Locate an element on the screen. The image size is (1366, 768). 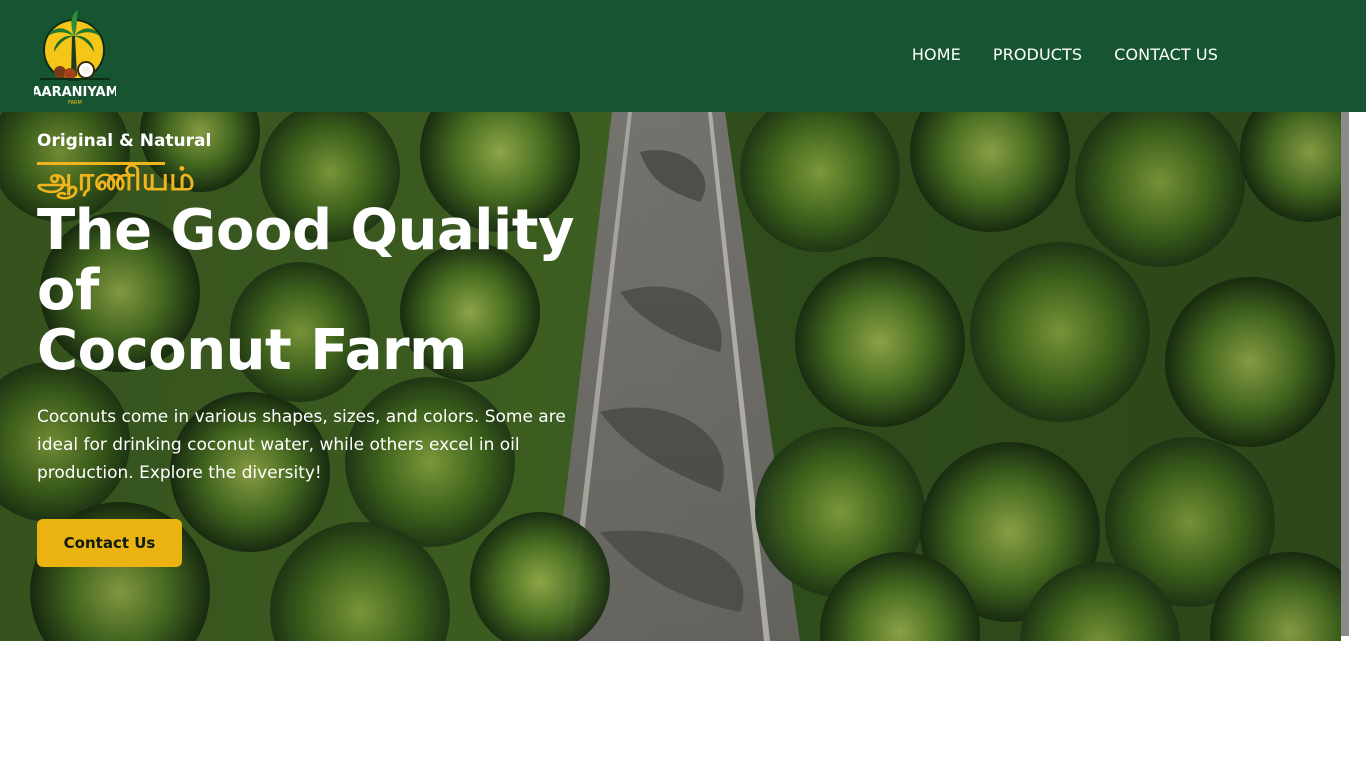
contact-us-button: Contact Us is located at coordinates (109, 543).